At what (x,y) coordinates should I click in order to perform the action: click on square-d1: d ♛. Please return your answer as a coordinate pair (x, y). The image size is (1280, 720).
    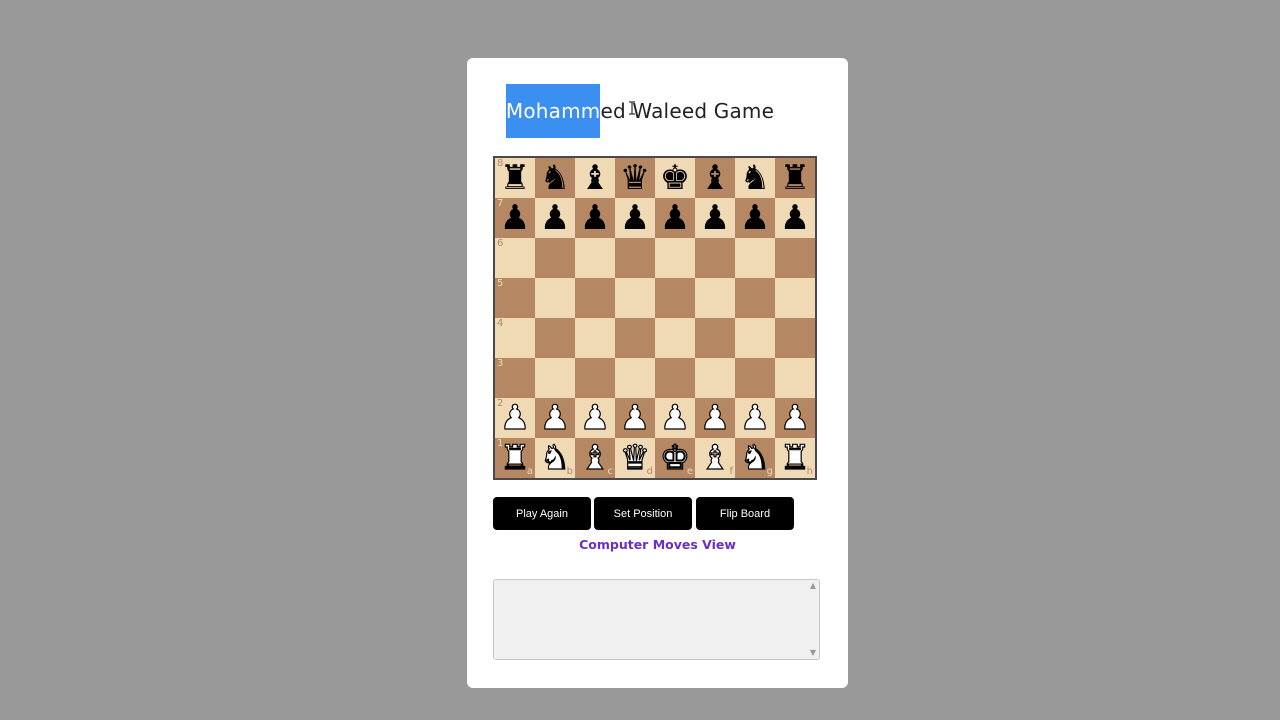
    Looking at the image, I should click on (635, 458).